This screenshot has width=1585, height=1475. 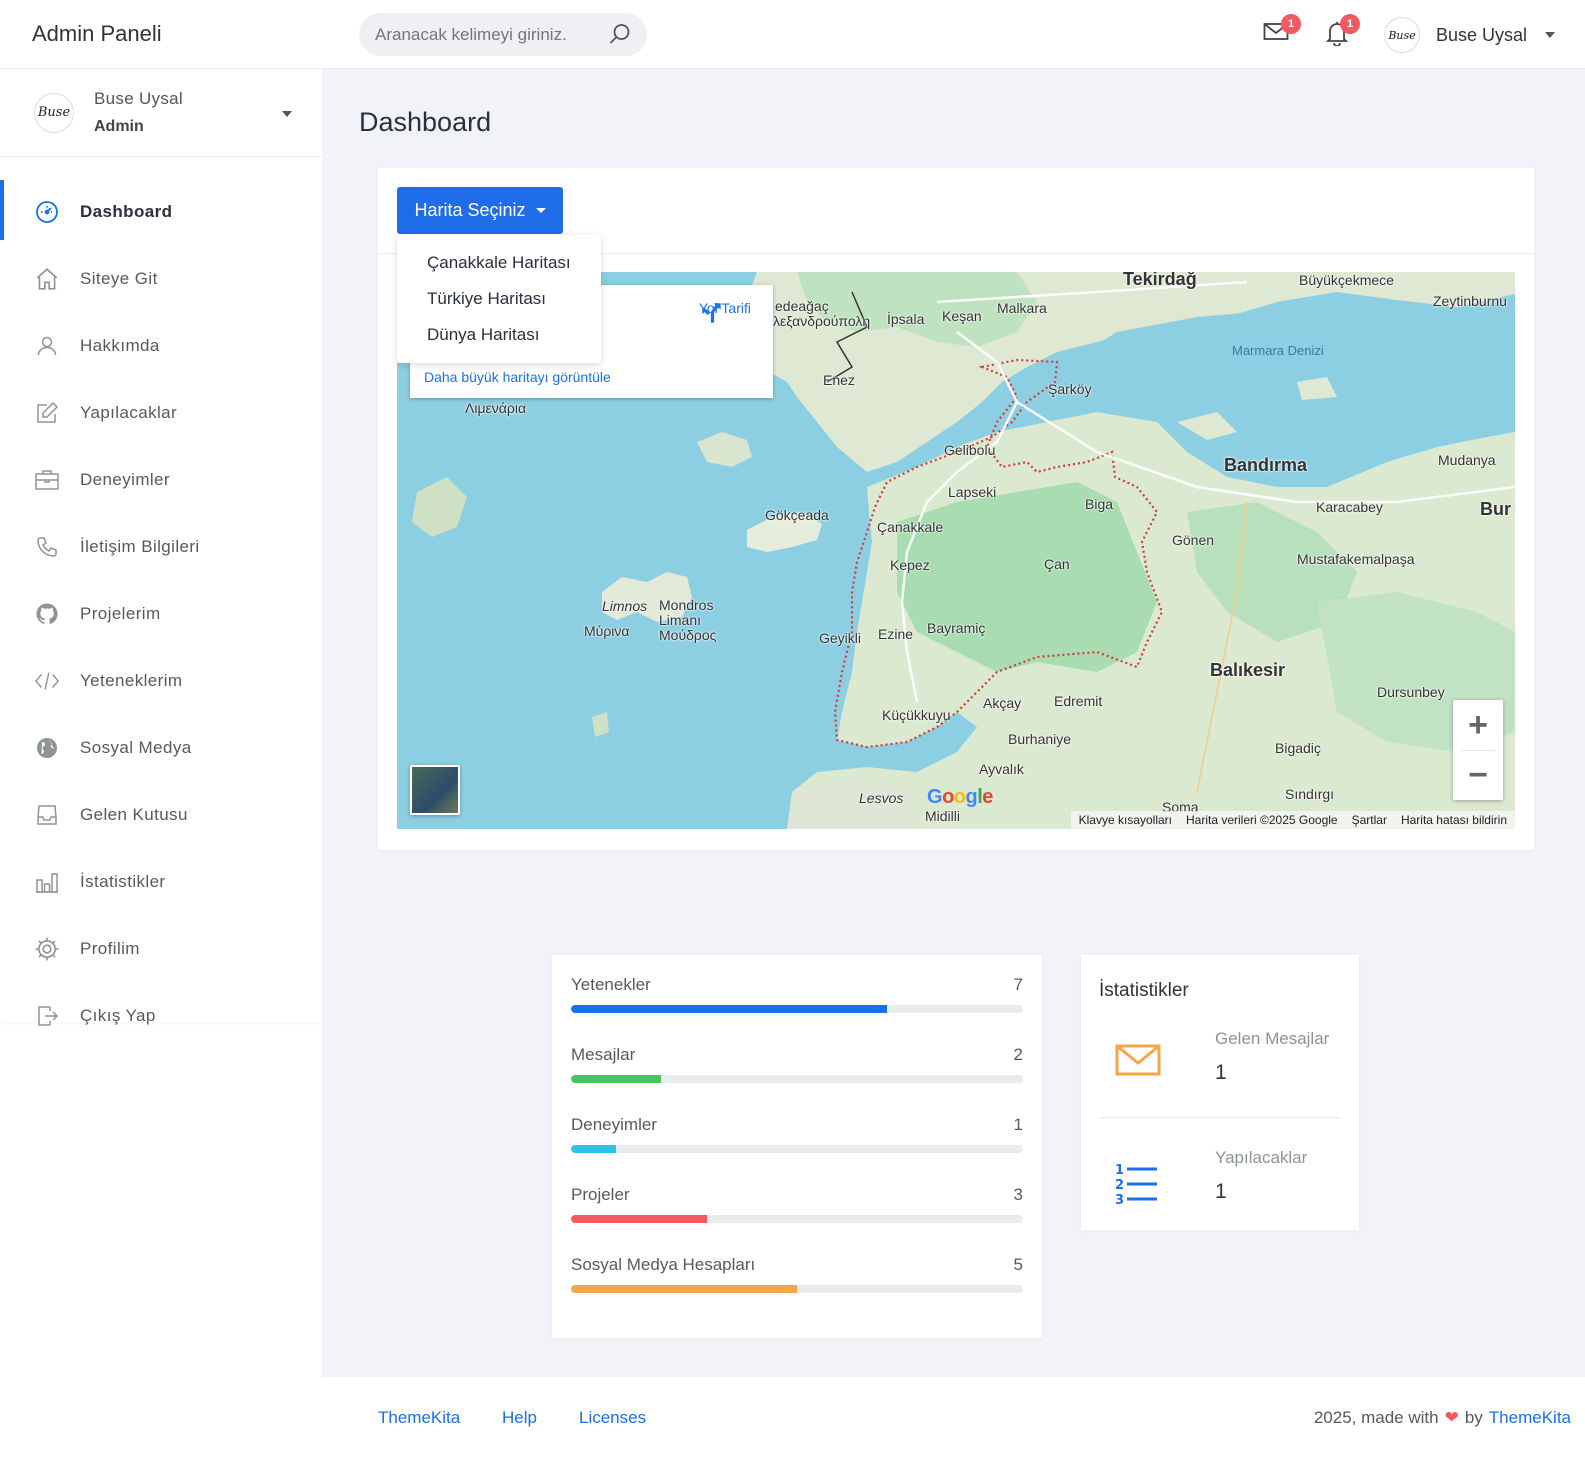 I want to click on map-label: Büyükçekmece, so click(x=1346, y=280).